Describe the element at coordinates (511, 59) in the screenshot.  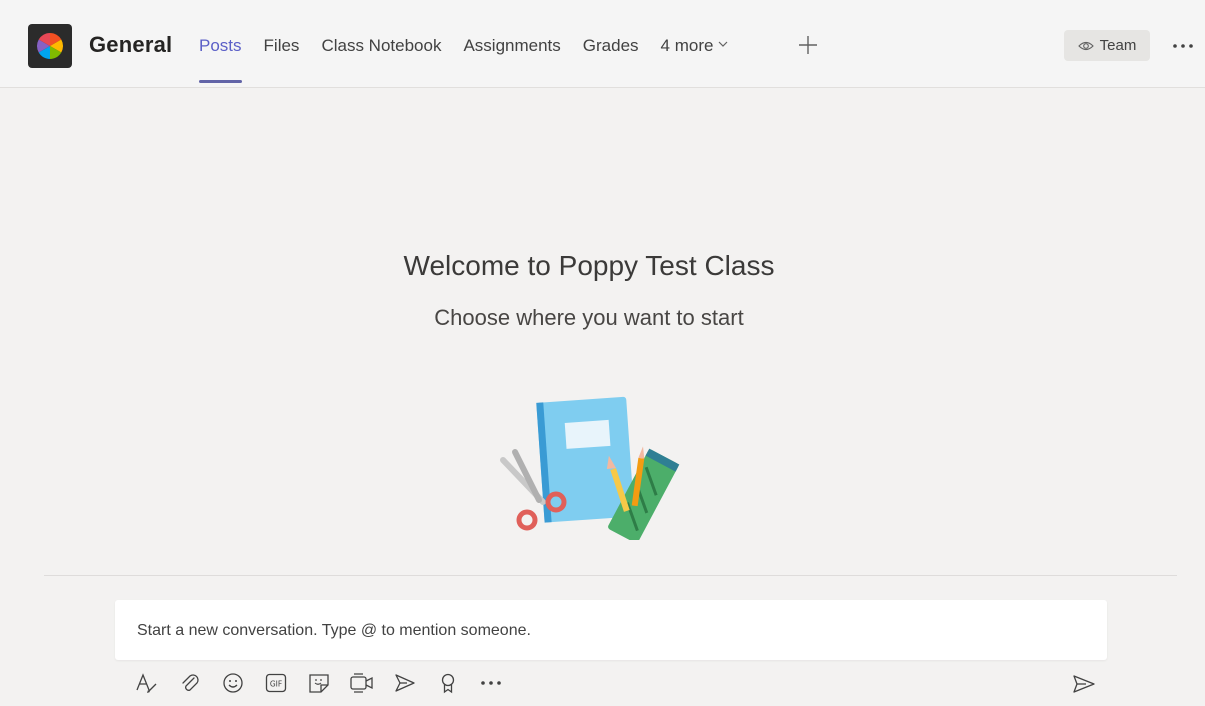
I see `tab-assignments: Assignments` at that location.